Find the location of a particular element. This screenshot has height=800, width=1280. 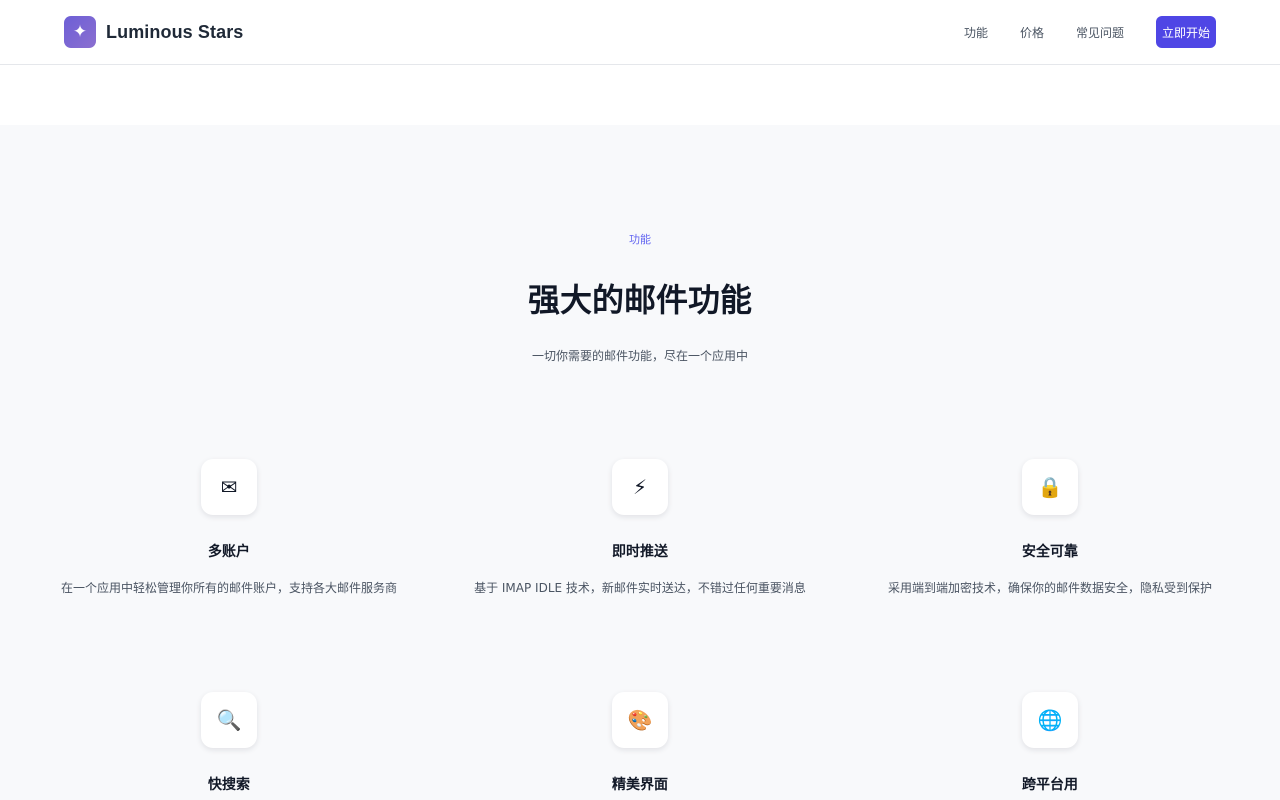

envelope-icon: ✉ is located at coordinates (229, 487).